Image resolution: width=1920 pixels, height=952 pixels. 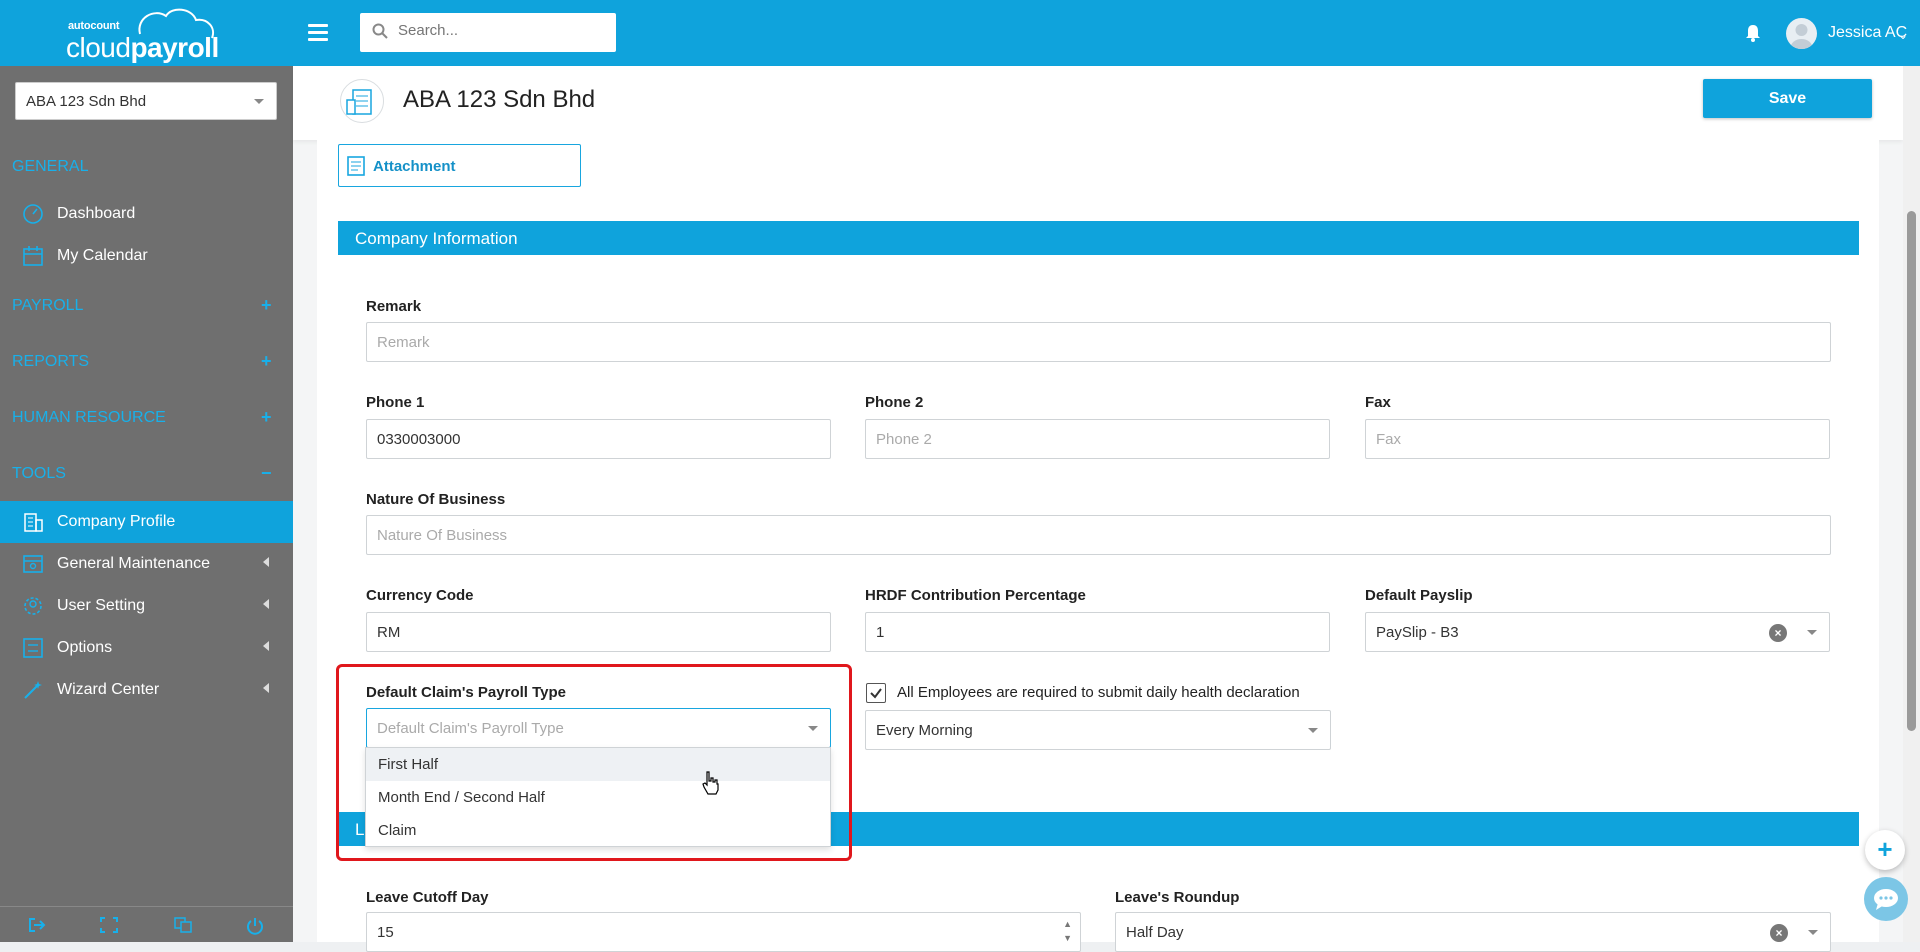 I want to click on currency-code-field: RM, so click(x=598, y=632).